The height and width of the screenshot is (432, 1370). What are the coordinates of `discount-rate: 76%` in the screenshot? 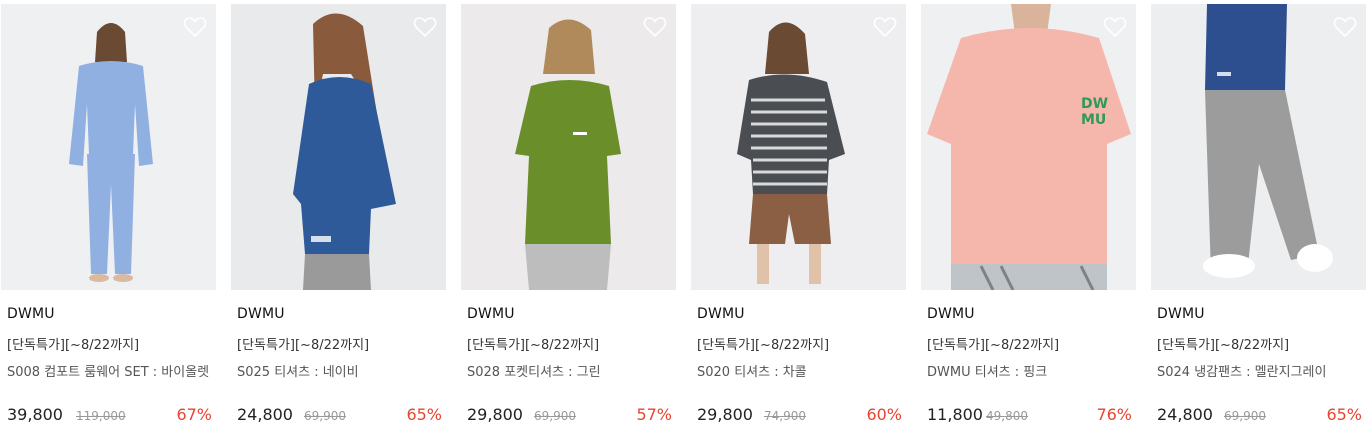 It's located at (1114, 414).